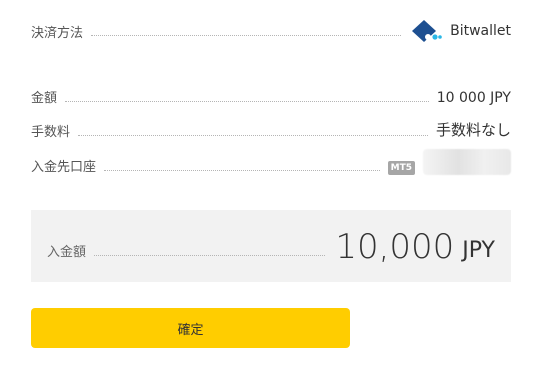 The image size is (555, 375). What do you see at coordinates (401, 168) in the screenshot?
I see `mt5-badge: MT5` at bounding box center [401, 168].